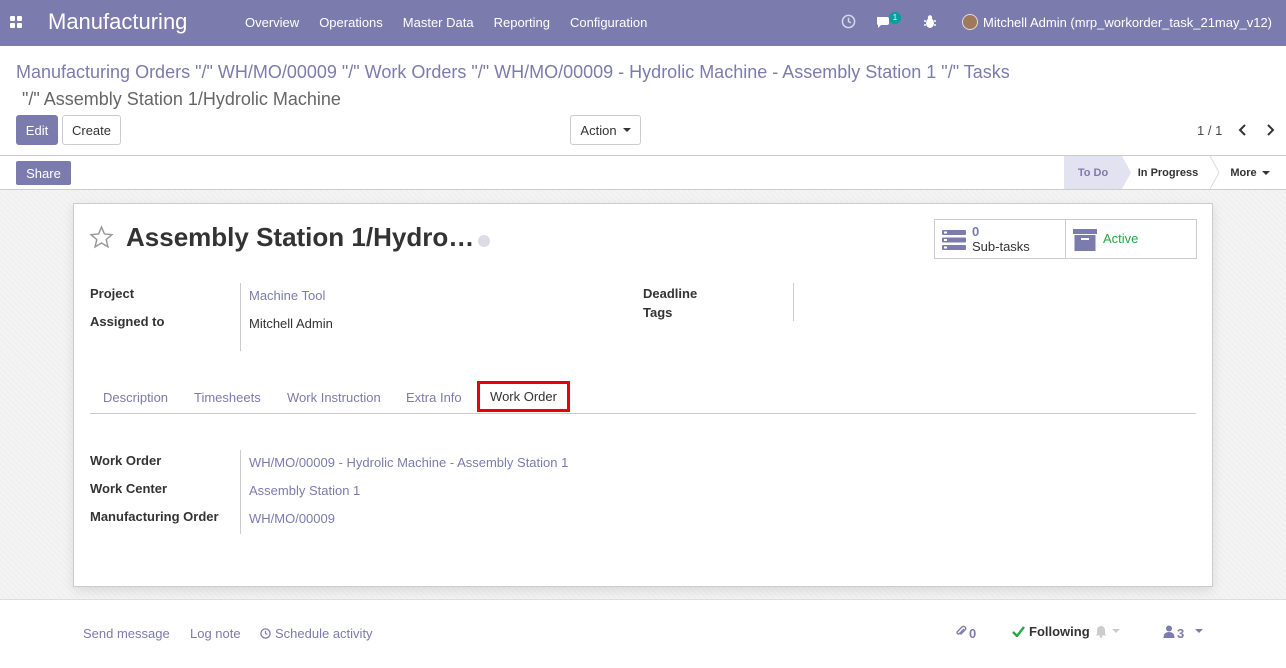 Image resolution: width=1286 pixels, height=668 pixels. Describe the element at coordinates (1101, 631) in the screenshot. I see `bell-icon` at that location.